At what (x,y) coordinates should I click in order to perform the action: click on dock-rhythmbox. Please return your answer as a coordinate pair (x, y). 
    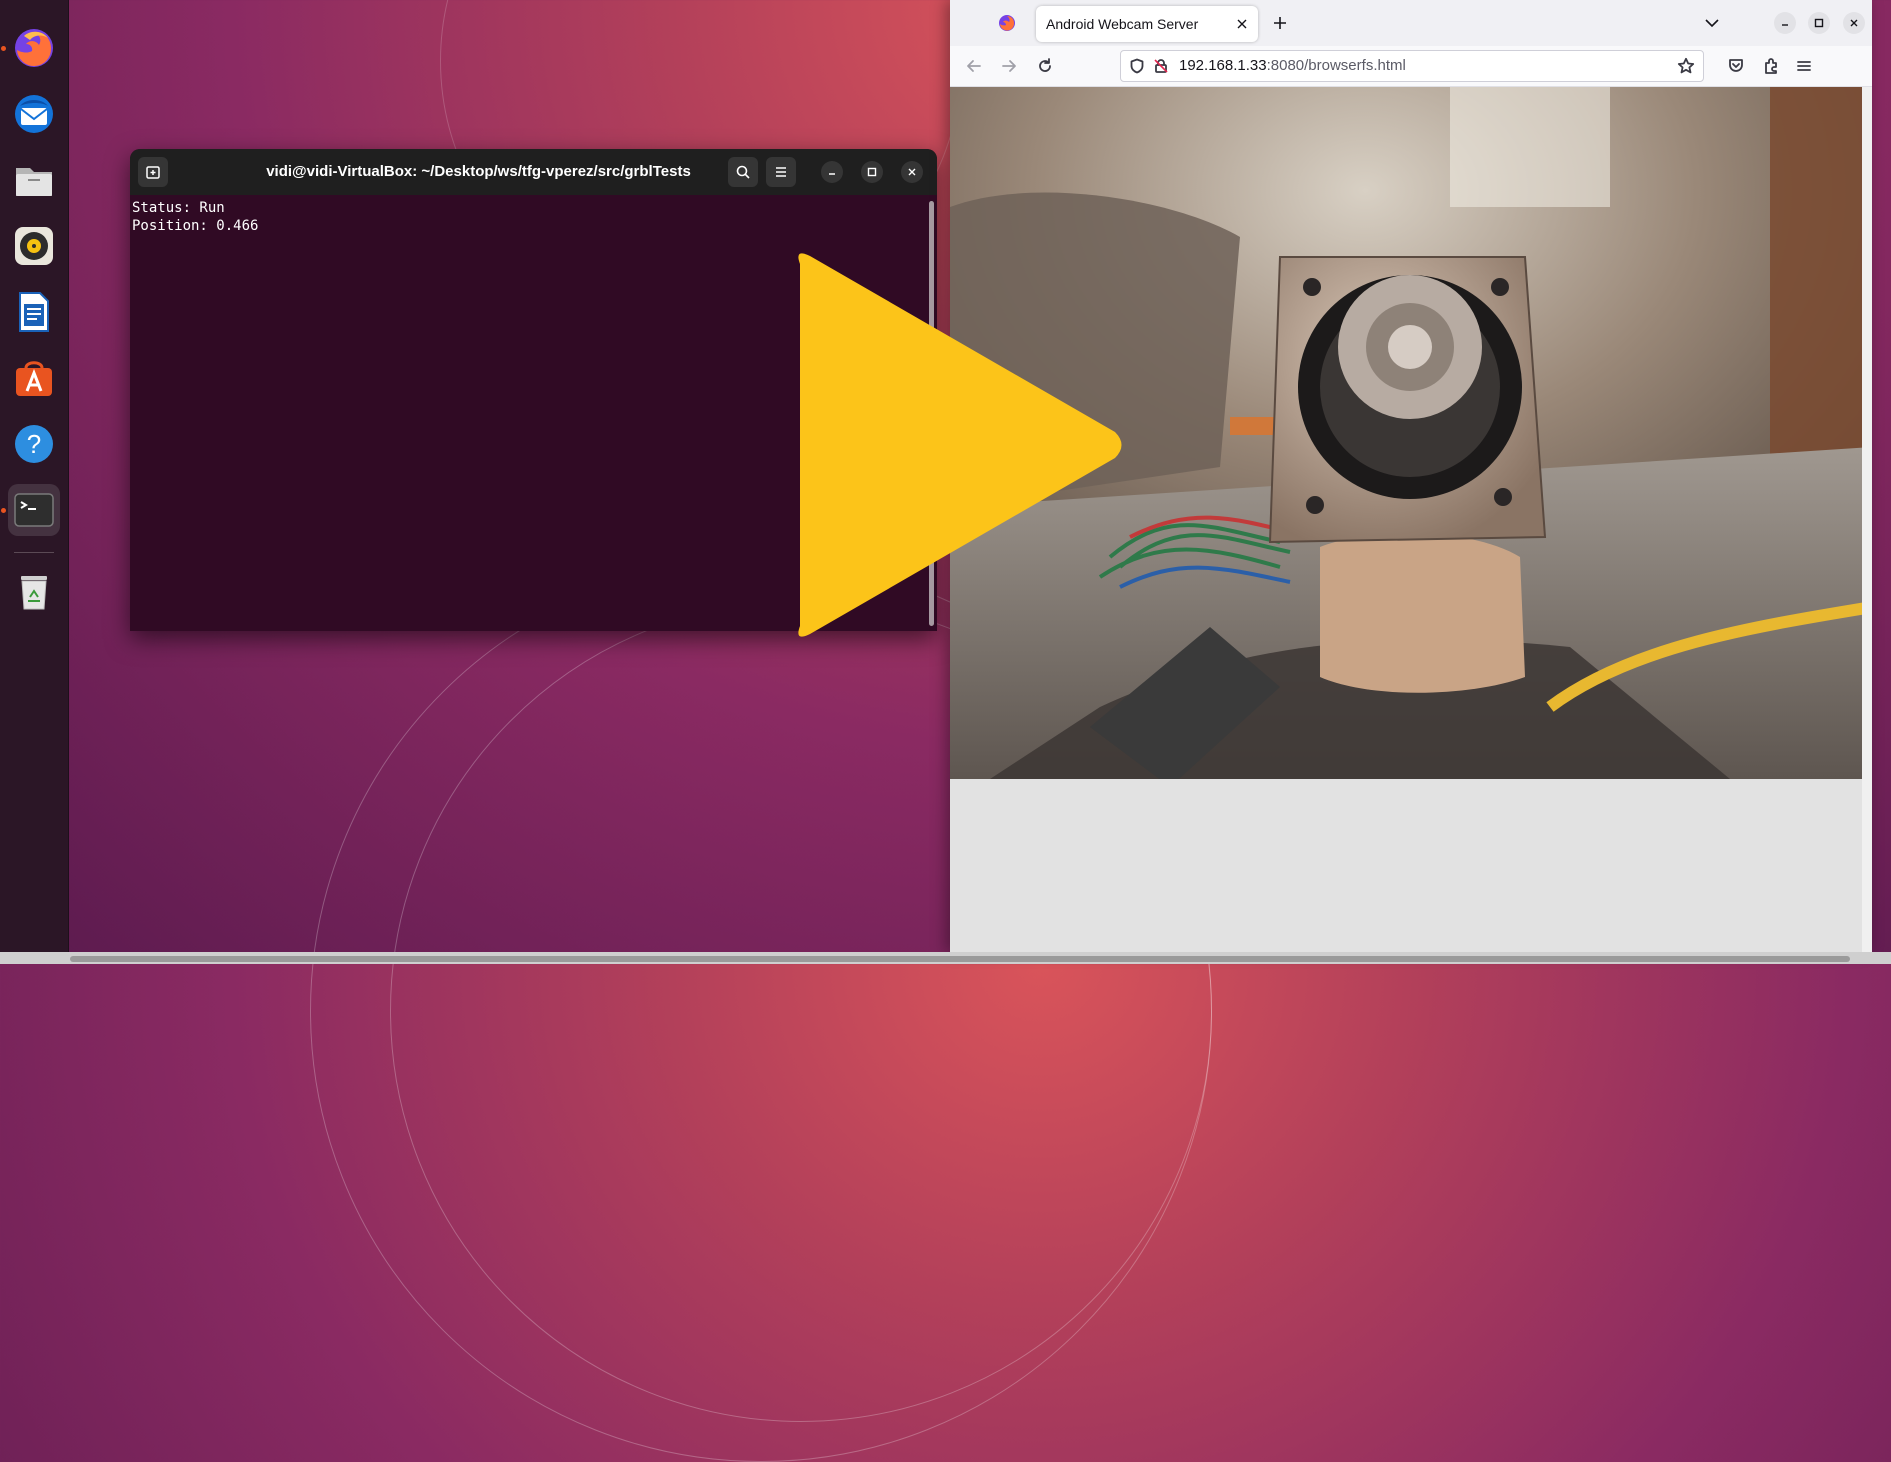
    Looking at the image, I should click on (34, 246).